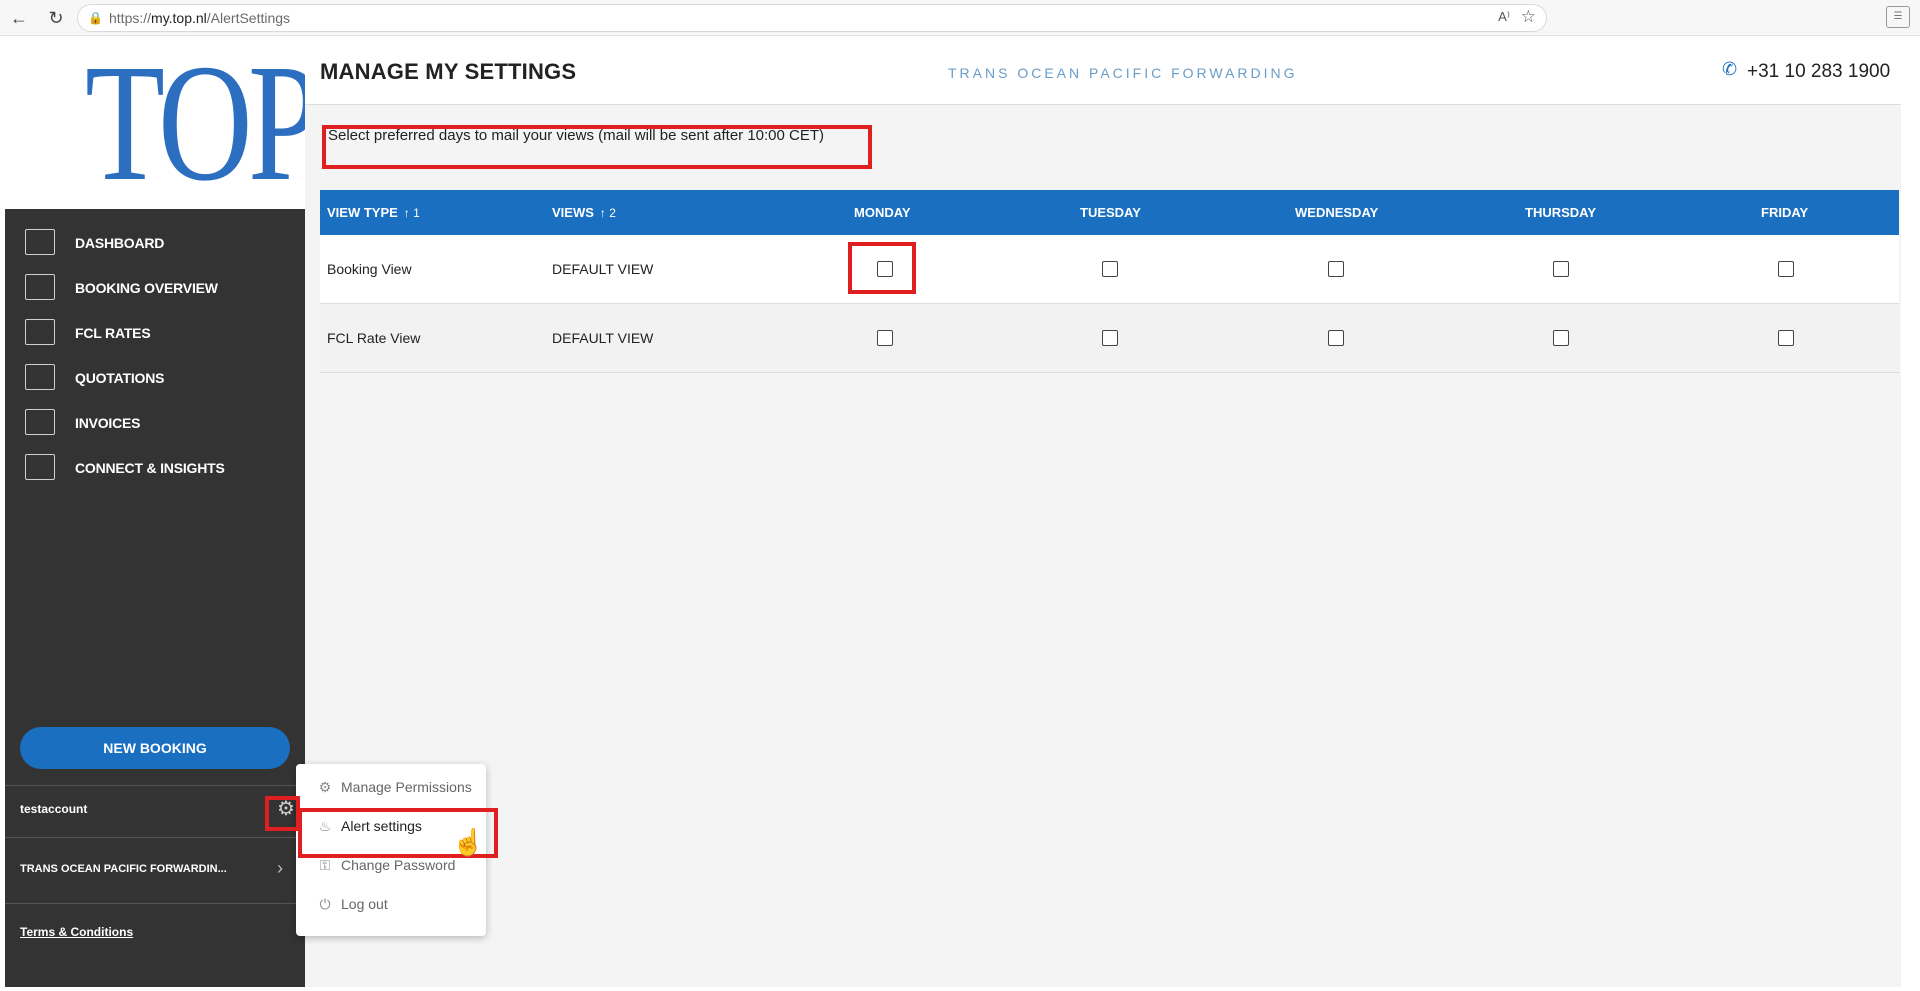  Describe the element at coordinates (1560, 212) in the screenshot. I see `column-header-thursday: THURSDAY` at that location.